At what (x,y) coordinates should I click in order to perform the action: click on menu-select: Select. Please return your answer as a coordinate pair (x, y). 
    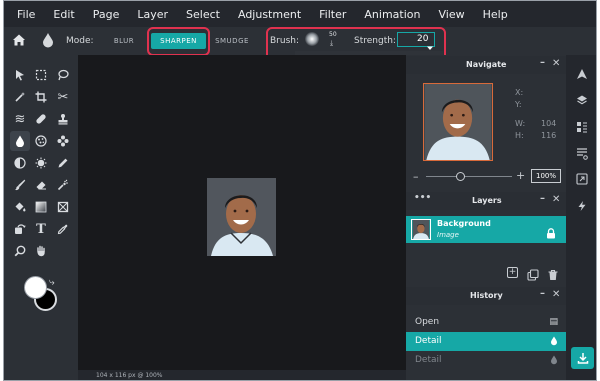
    Looking at the image, I should click on (203, 14).